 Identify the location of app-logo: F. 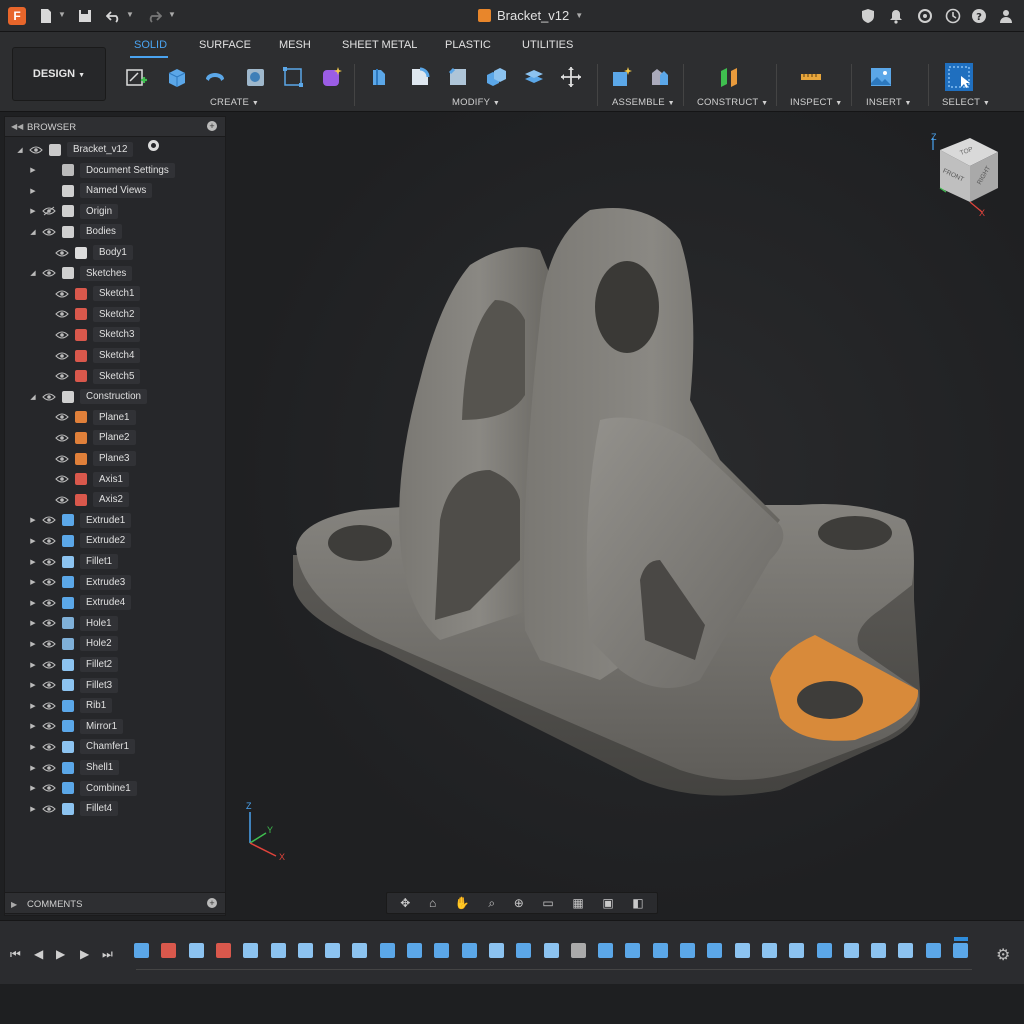
(17, 16).